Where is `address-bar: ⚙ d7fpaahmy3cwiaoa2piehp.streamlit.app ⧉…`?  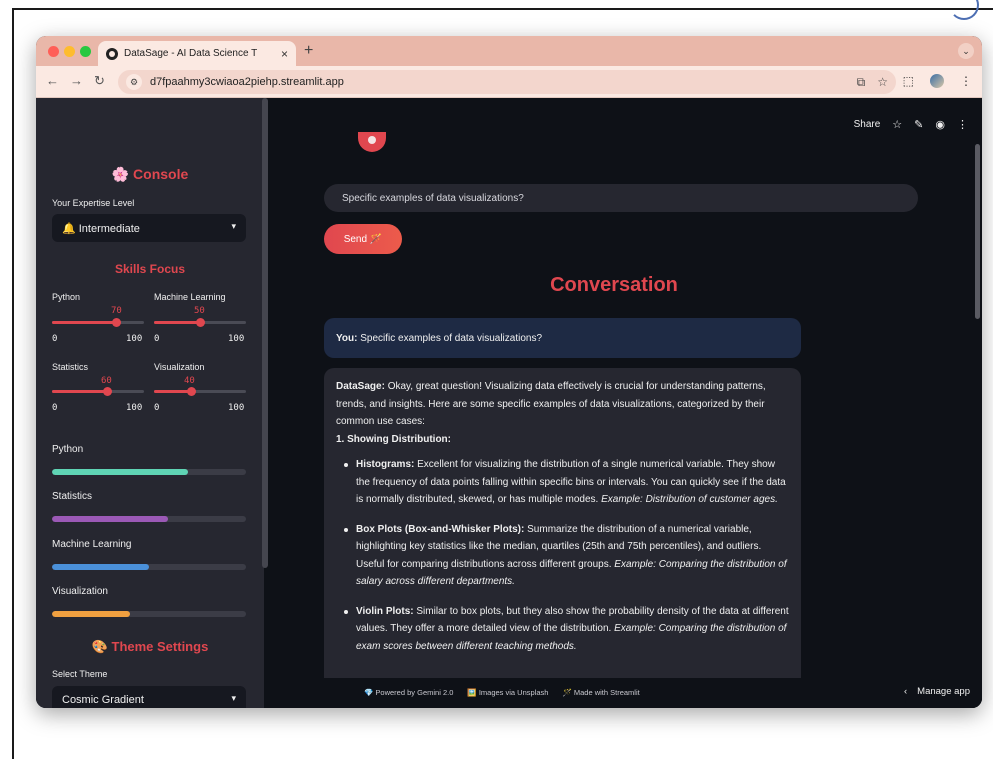 address-bar: ⚙ d7fpaahmy3cwiaoa2piehp.streamlit.app ⧉… is located at coordinates (507, 82).